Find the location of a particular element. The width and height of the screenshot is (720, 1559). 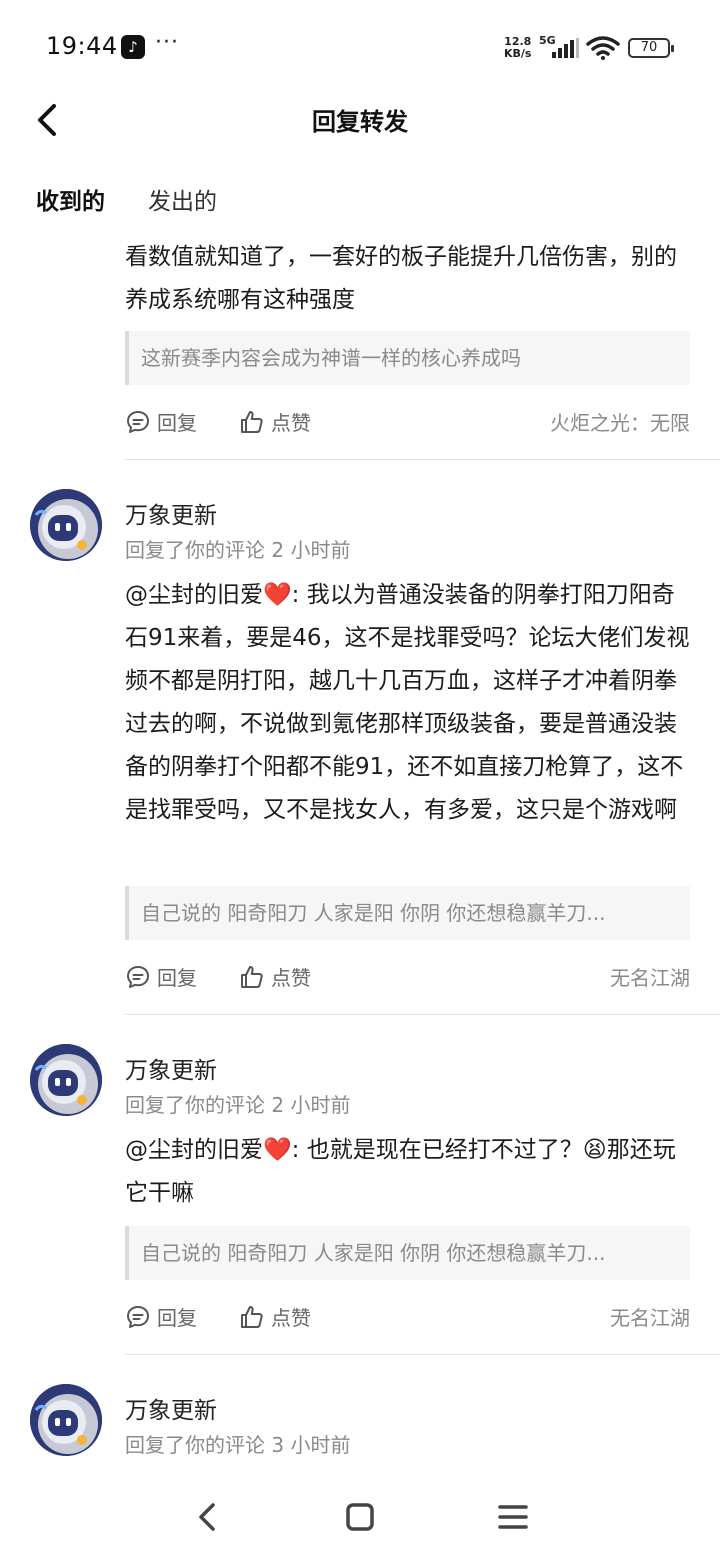

status-time: 19:44 is located at coordinates (82, 46).